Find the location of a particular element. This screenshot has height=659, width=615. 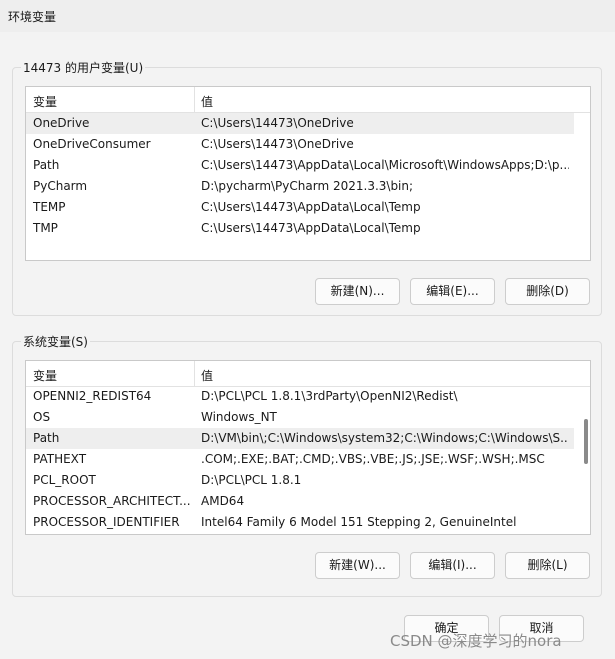

vertical-scrollbar-thumb is located at coordinates (586, 441).